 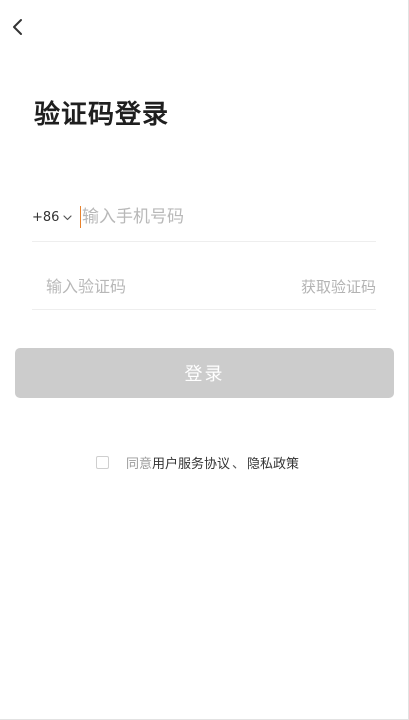 I want to click on page-title: 验证码登录, so click(x=102, y=115).